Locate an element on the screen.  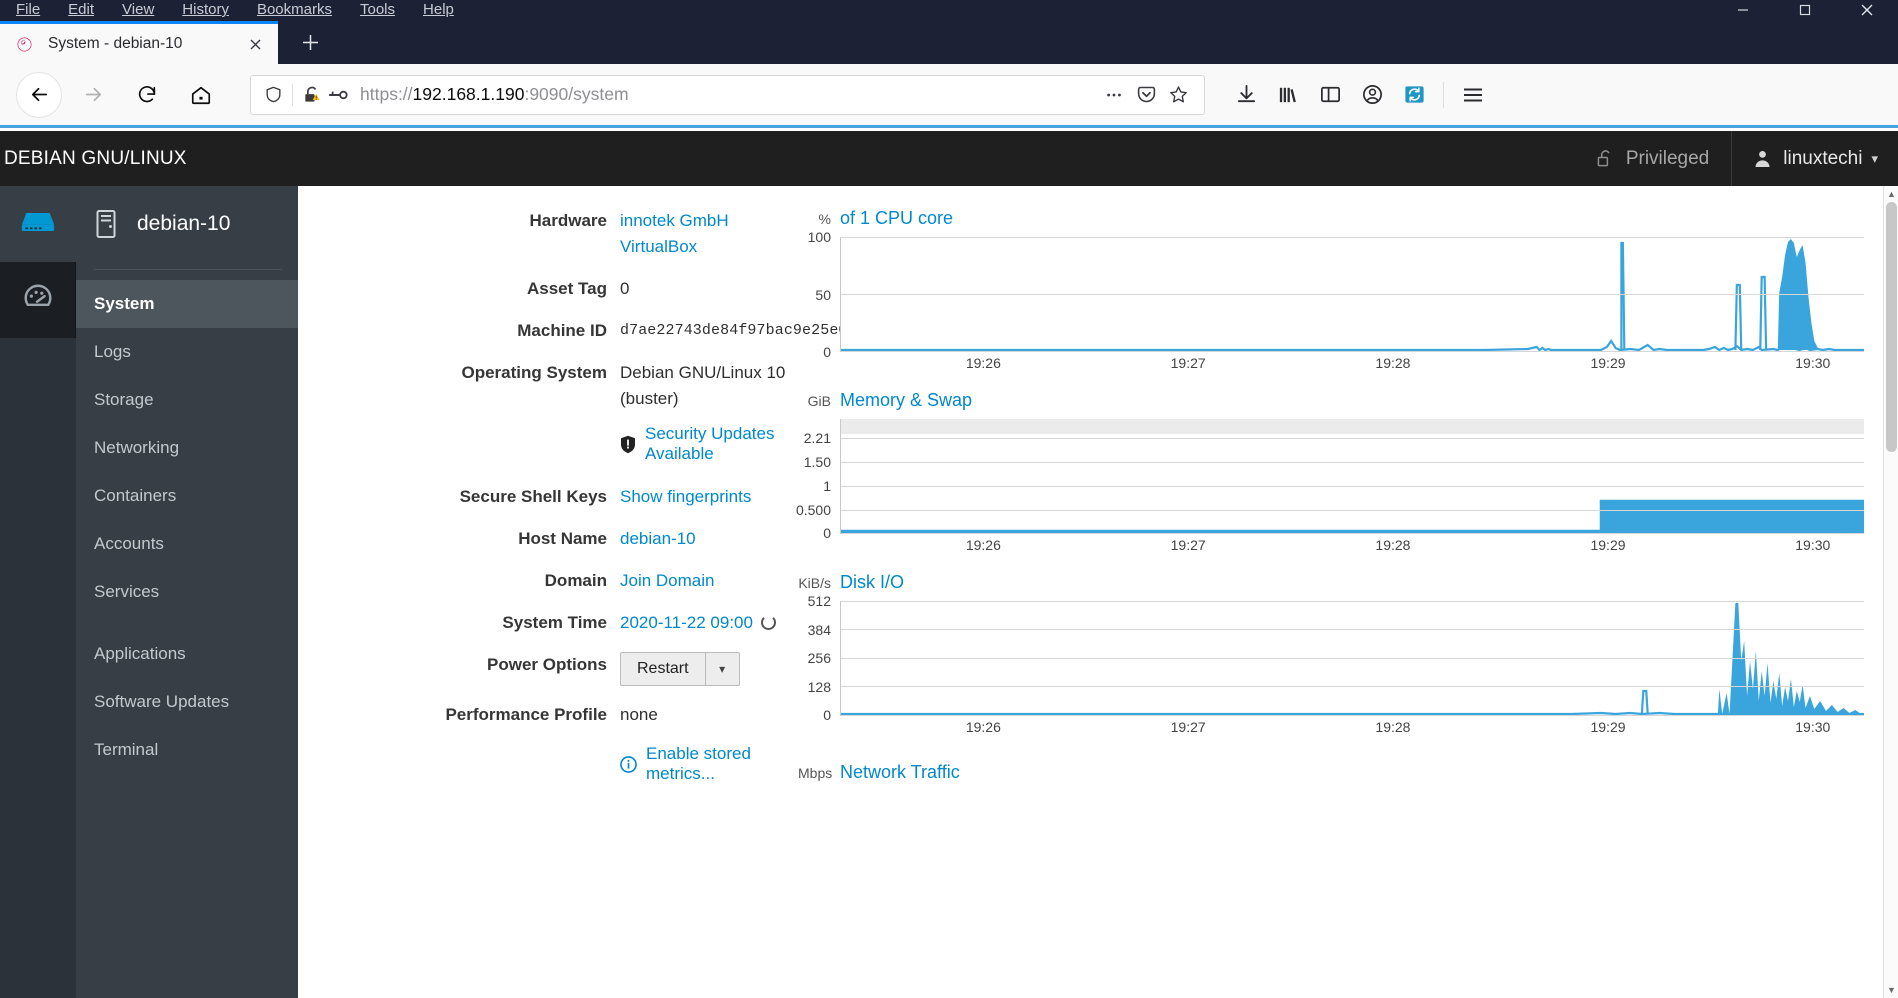
sidebar-toggle-button is located at coordinates (1330, 95).